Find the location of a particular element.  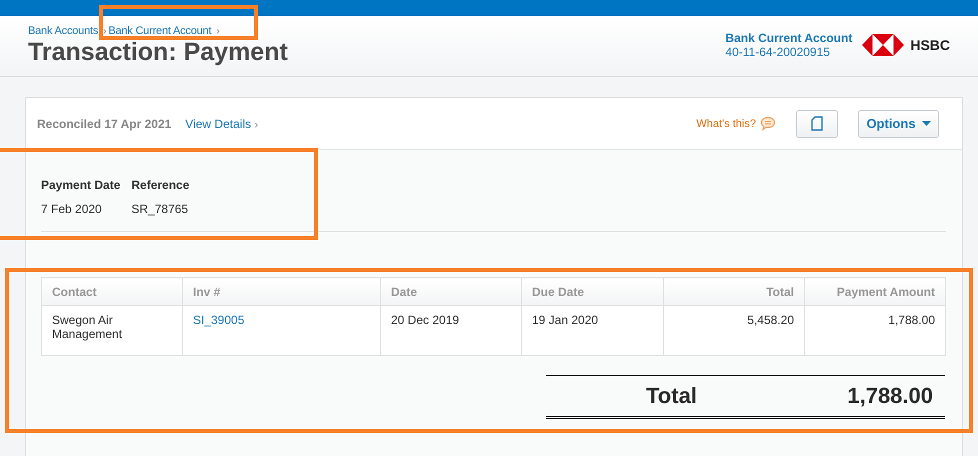

reconciled-status: Reconciled 17 Apr 2021 is located at coordinates (104, 123).